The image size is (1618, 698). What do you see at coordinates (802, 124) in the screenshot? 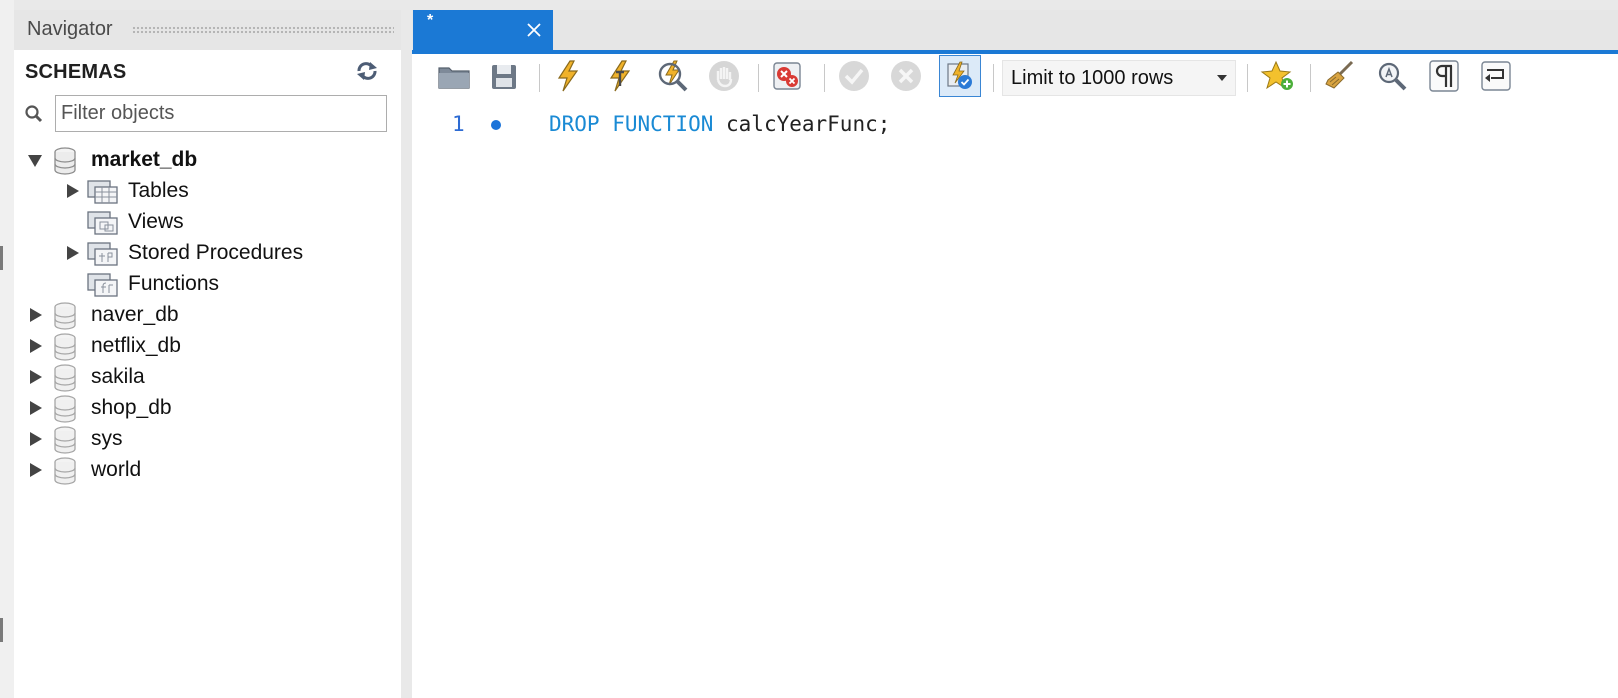
I see `sql-identifier: calcYearFunc;` at bounding box center [802, 124].